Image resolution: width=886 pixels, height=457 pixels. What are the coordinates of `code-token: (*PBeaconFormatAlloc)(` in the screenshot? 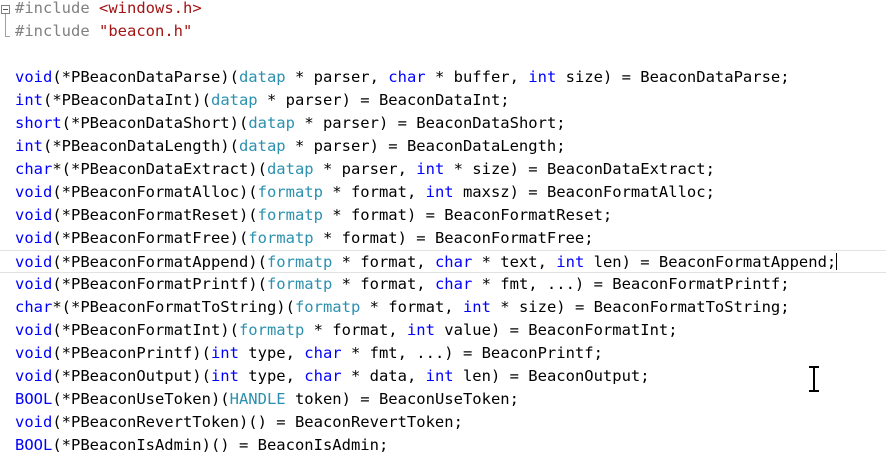 It's located at (155, 192).